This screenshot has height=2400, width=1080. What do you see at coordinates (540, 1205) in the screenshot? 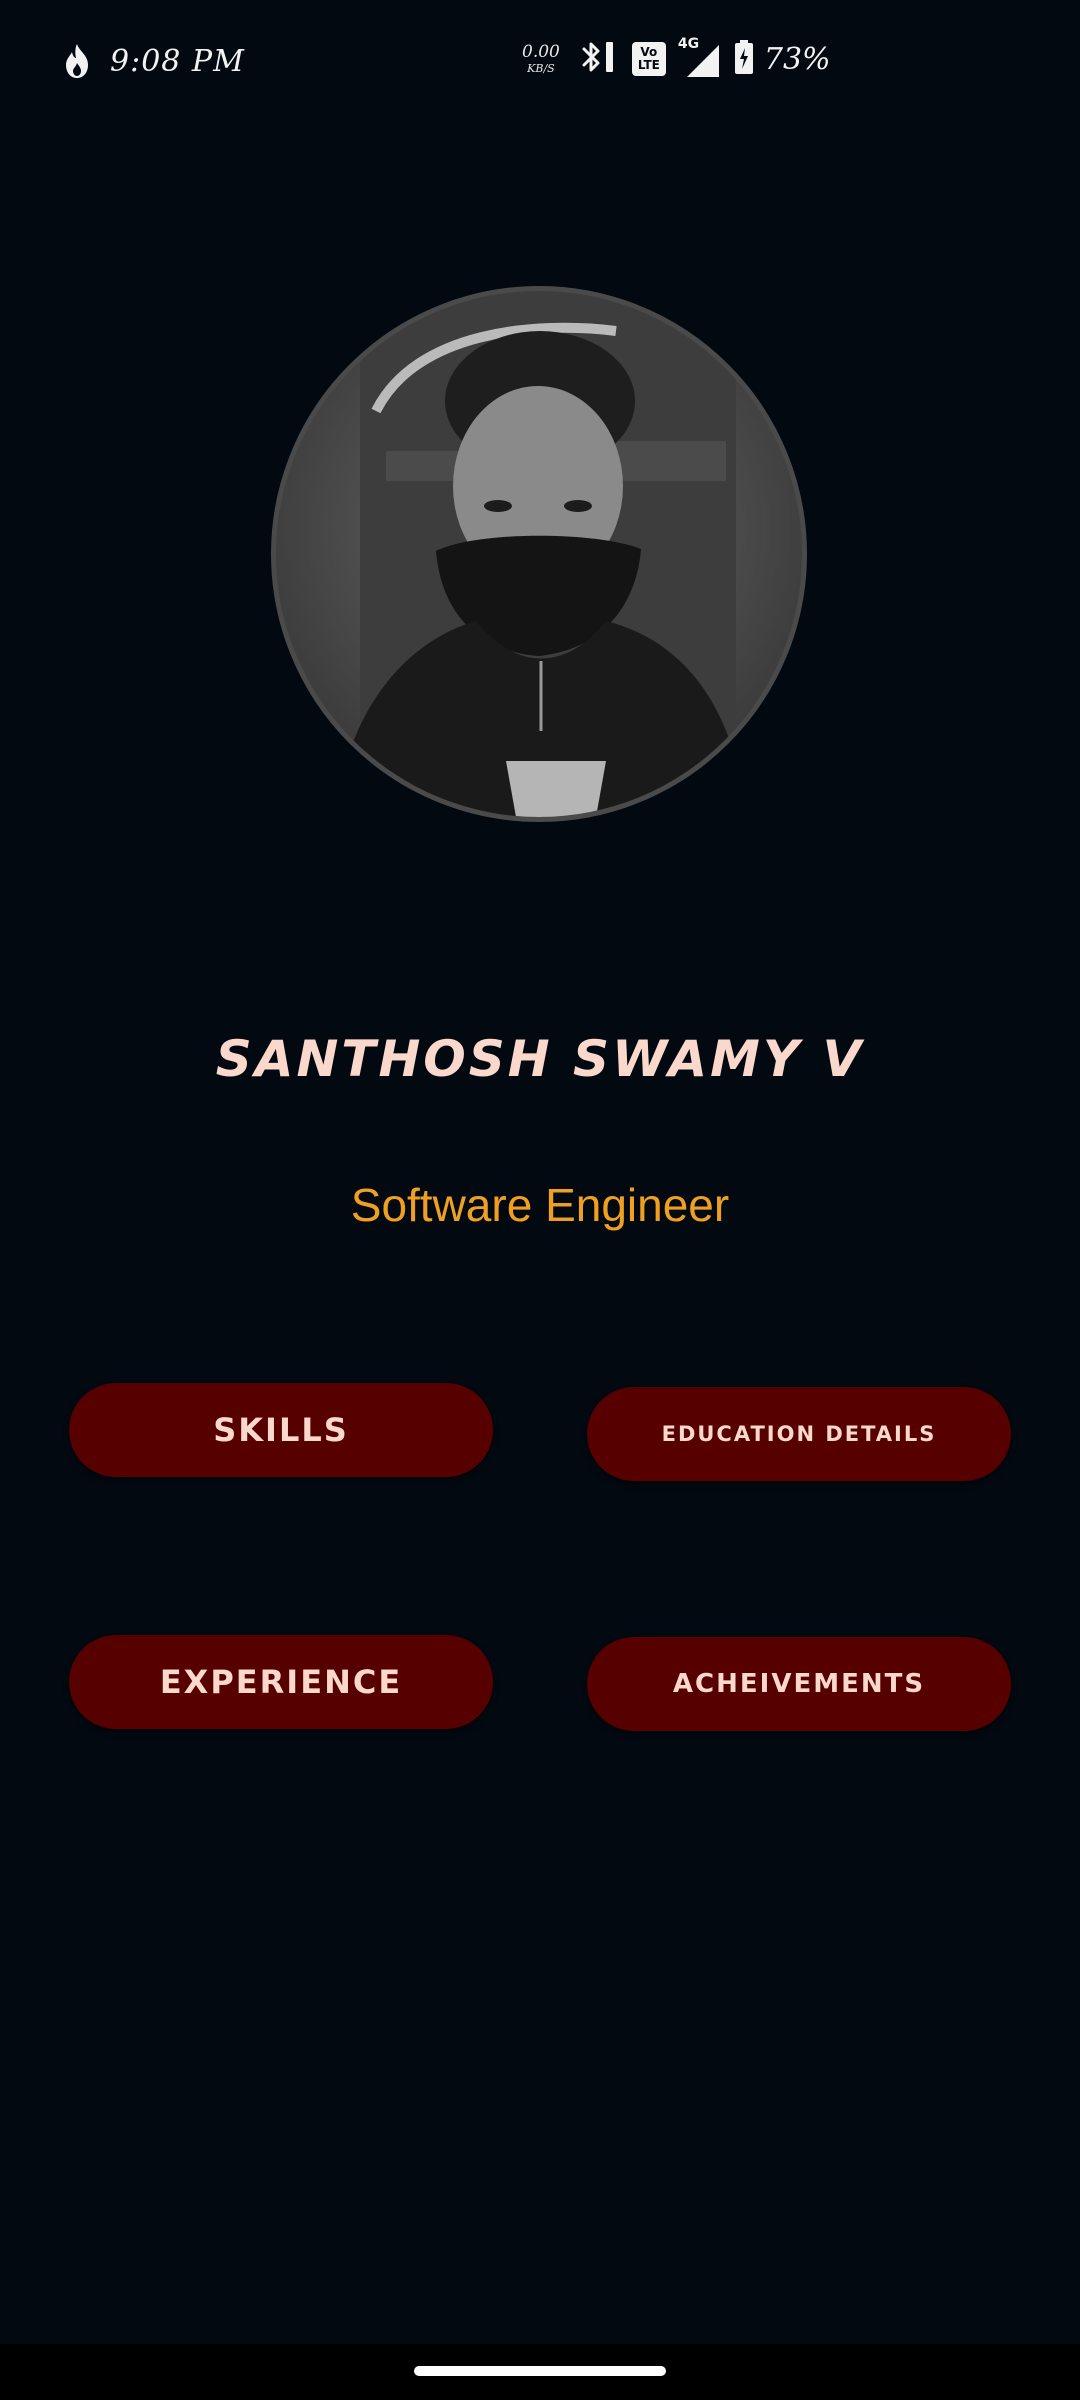
I see `profile-role: Software Engineer` at bounding box center [540, 1205].